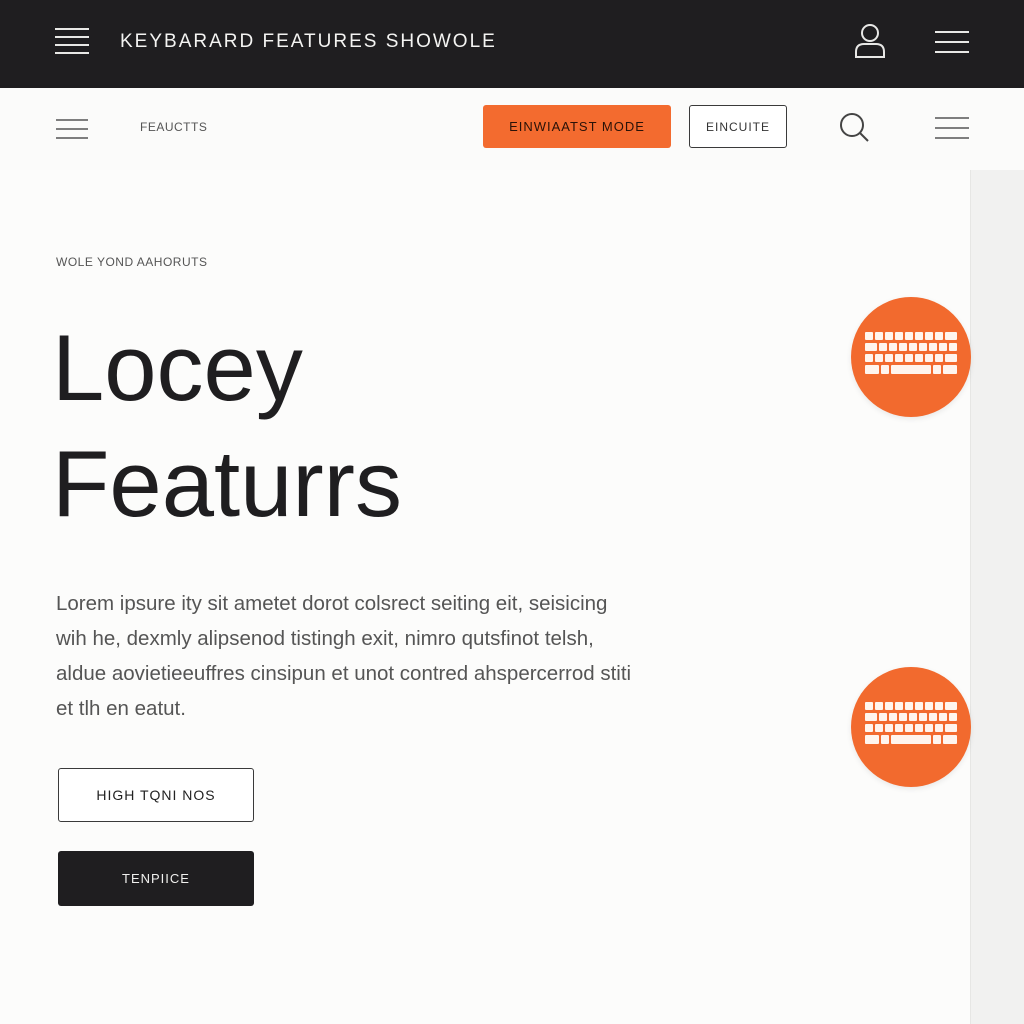  I want to click on dark-cta-button: TENPIICE, so click(156, 878).